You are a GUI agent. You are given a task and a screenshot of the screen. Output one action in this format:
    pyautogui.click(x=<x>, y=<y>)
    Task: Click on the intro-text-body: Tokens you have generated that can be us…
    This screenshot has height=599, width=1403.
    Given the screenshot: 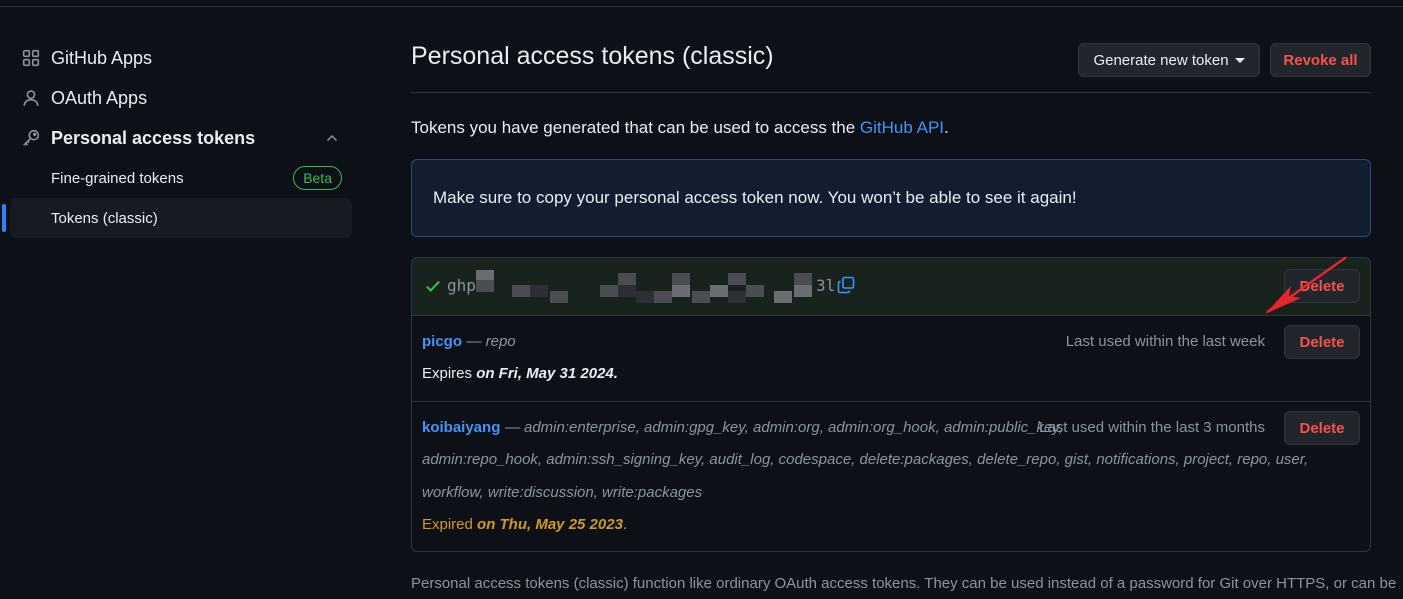 What is the action you would take?
    pyautogui.click(x=635, y=127)
    